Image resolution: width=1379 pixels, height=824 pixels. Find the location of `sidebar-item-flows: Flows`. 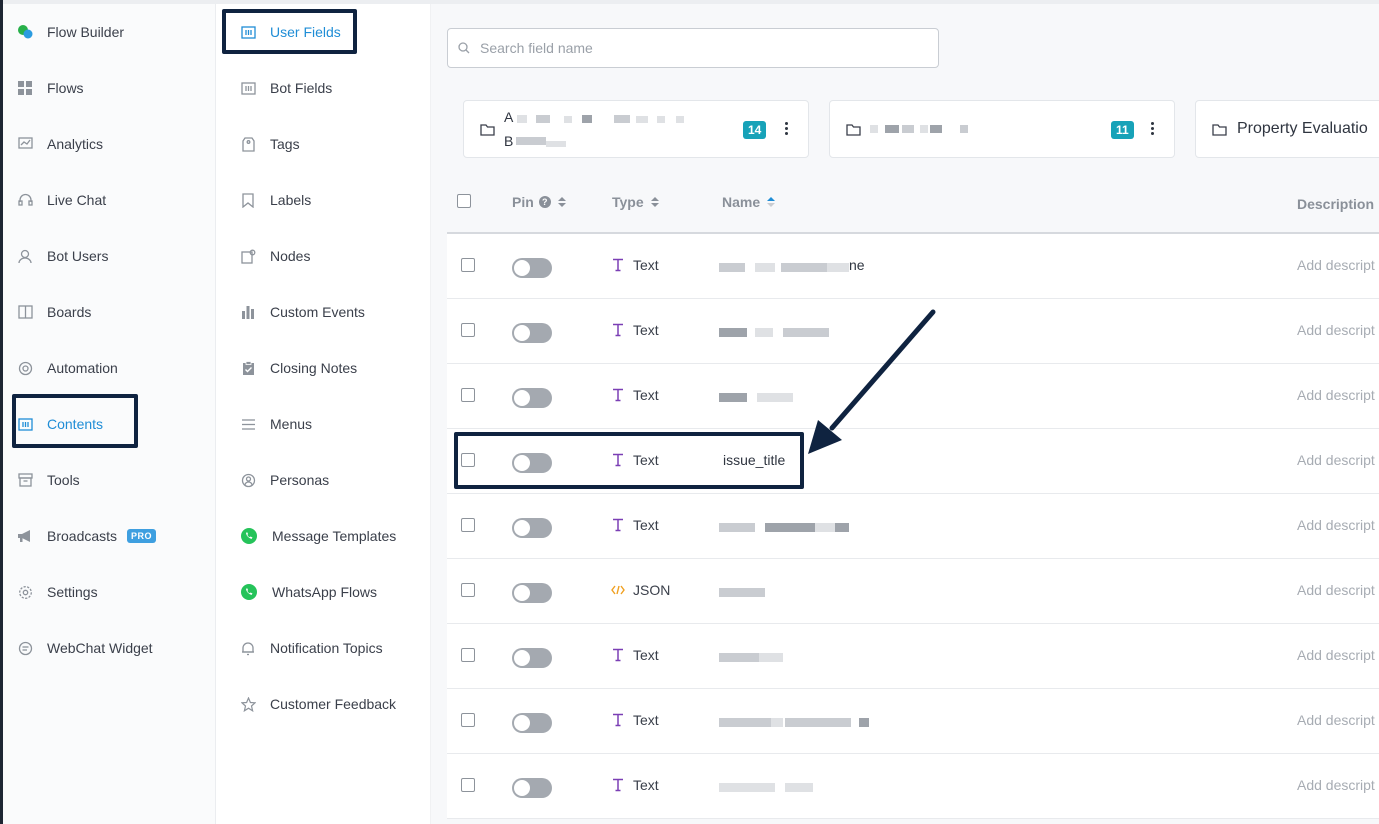

sidebar-item-flows: Flows is located at coordinates (50, 88).